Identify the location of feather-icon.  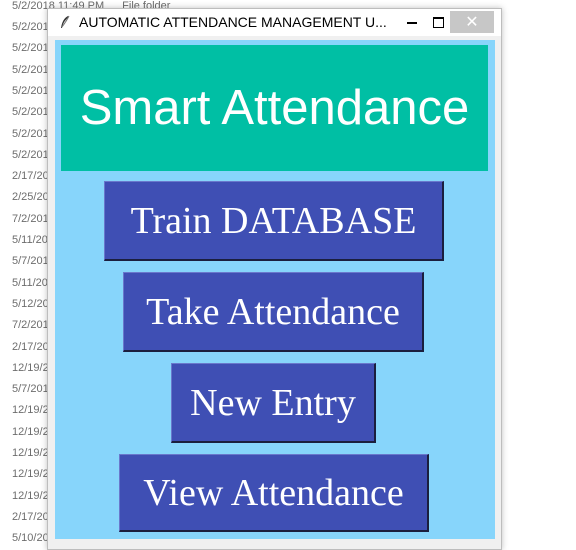
(65, 21).